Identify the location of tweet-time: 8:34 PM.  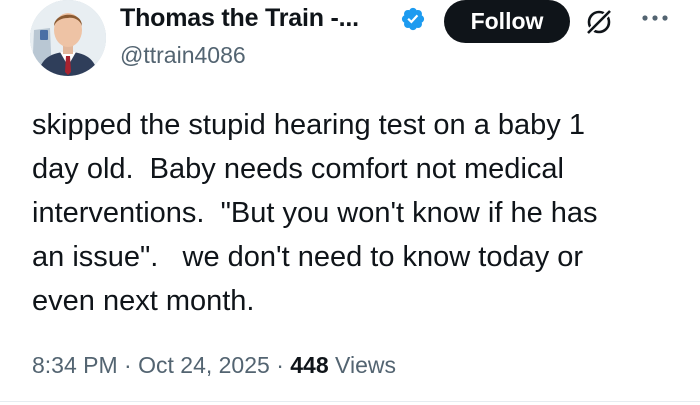
(75, 365).